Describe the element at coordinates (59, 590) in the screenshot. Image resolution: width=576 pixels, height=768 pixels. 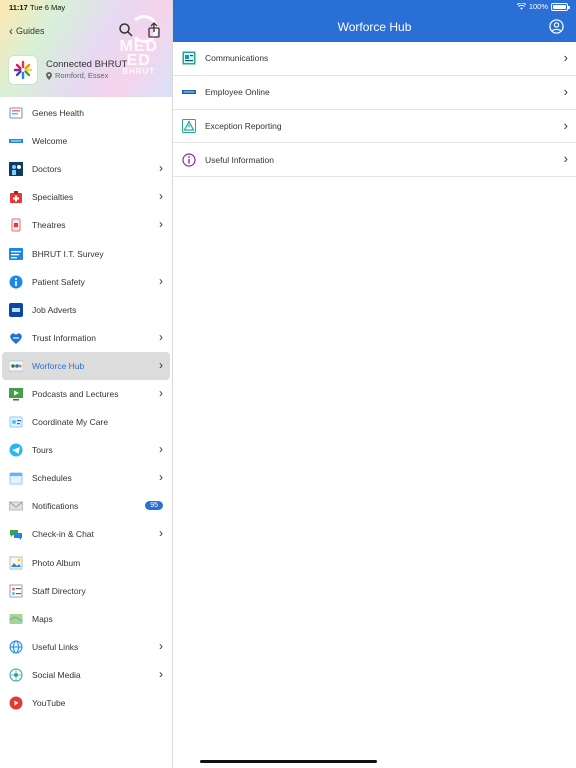
I see `sidebar-item-label: Staff Directory` at that location.